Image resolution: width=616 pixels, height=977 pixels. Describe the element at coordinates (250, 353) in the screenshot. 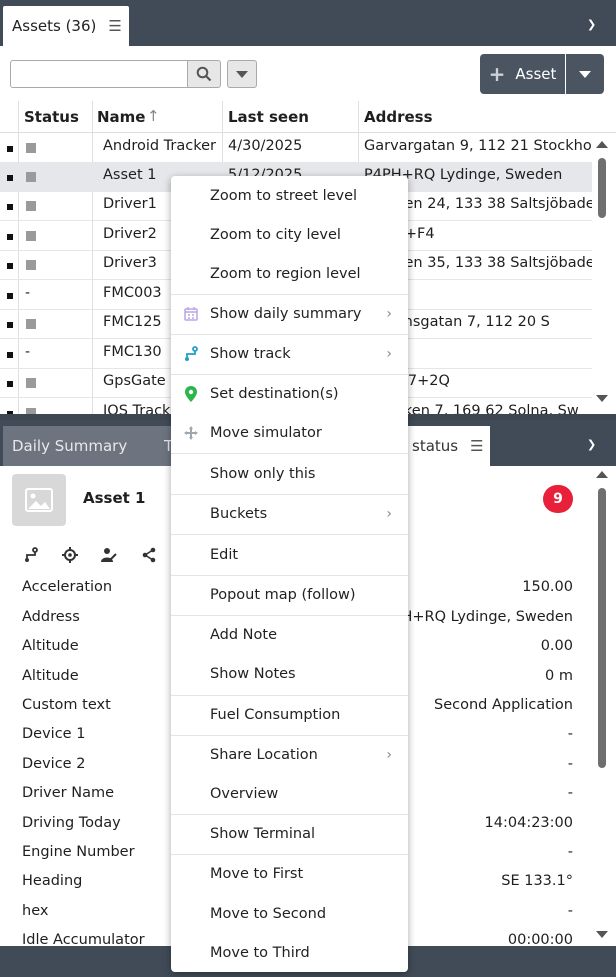

I see `menu-item-label: Show track` at that location.